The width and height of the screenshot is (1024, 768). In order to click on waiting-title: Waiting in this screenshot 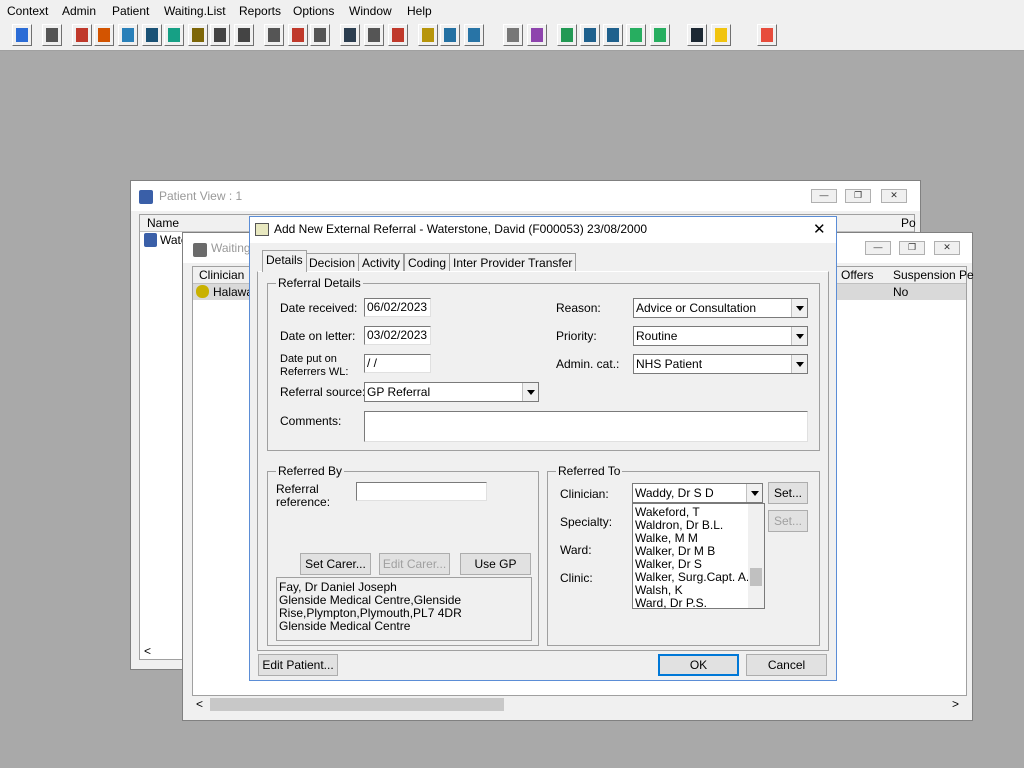, I will do `click(231, 248)`.